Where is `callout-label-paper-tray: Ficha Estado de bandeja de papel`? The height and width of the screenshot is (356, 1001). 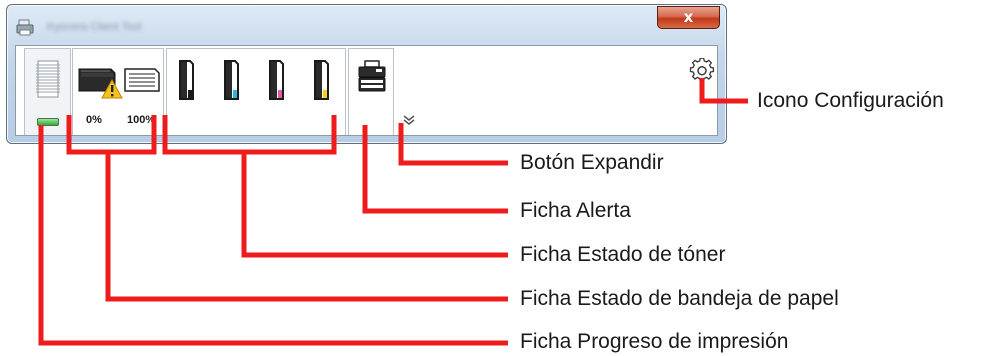
callout-label-paper-tray: Ficha Estado de bandeja de papel is located at coordinates (679, 298).